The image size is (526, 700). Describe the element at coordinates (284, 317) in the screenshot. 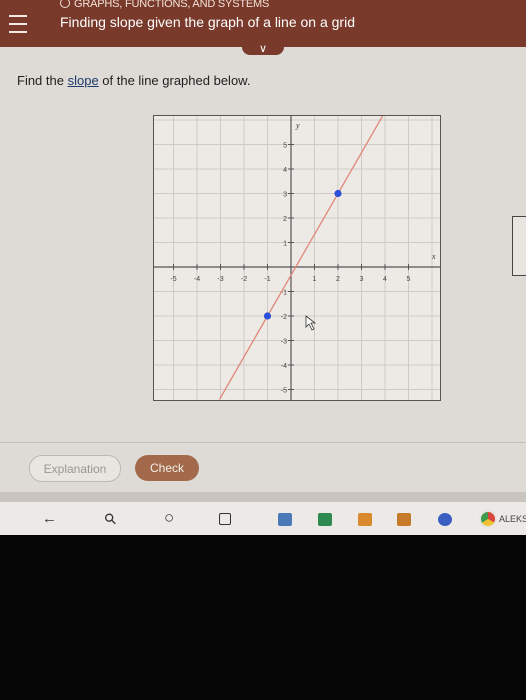

I see `y-tick-label: -2` at that location.